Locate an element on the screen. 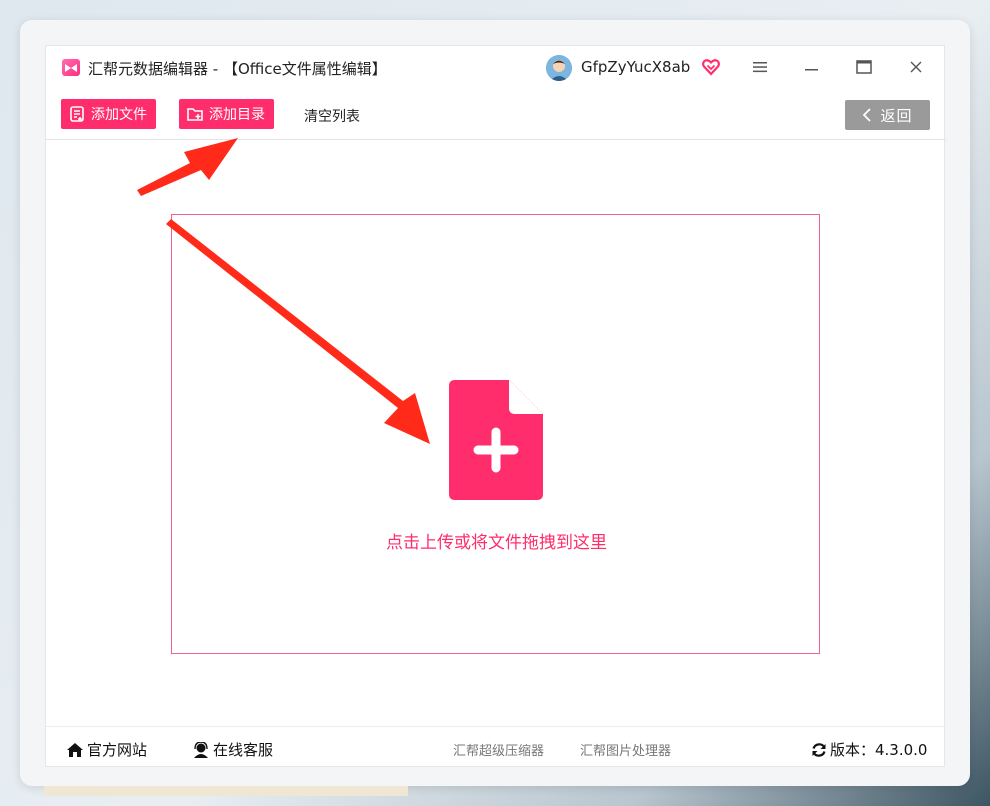  home-icon is located at coordinates (75, 749).